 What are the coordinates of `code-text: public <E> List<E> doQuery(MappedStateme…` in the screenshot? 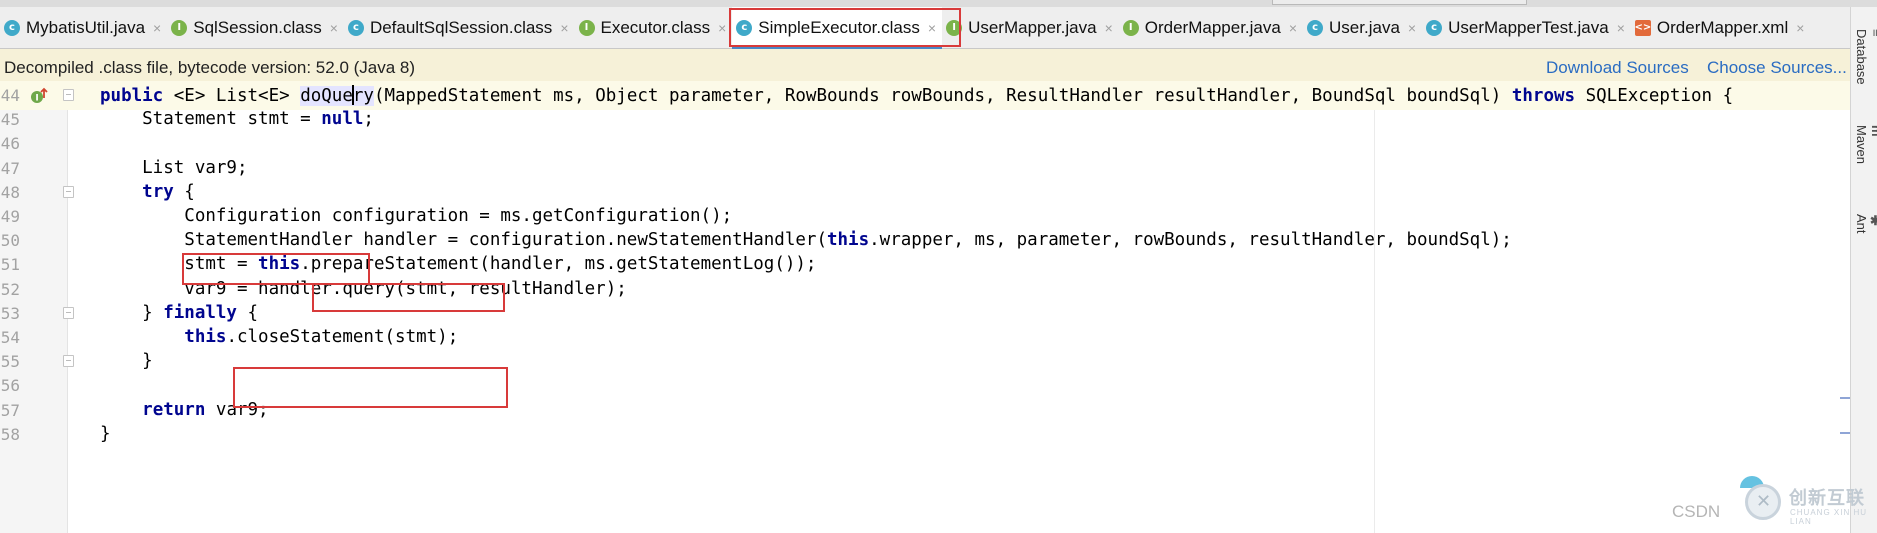 It's located at (917, 95).